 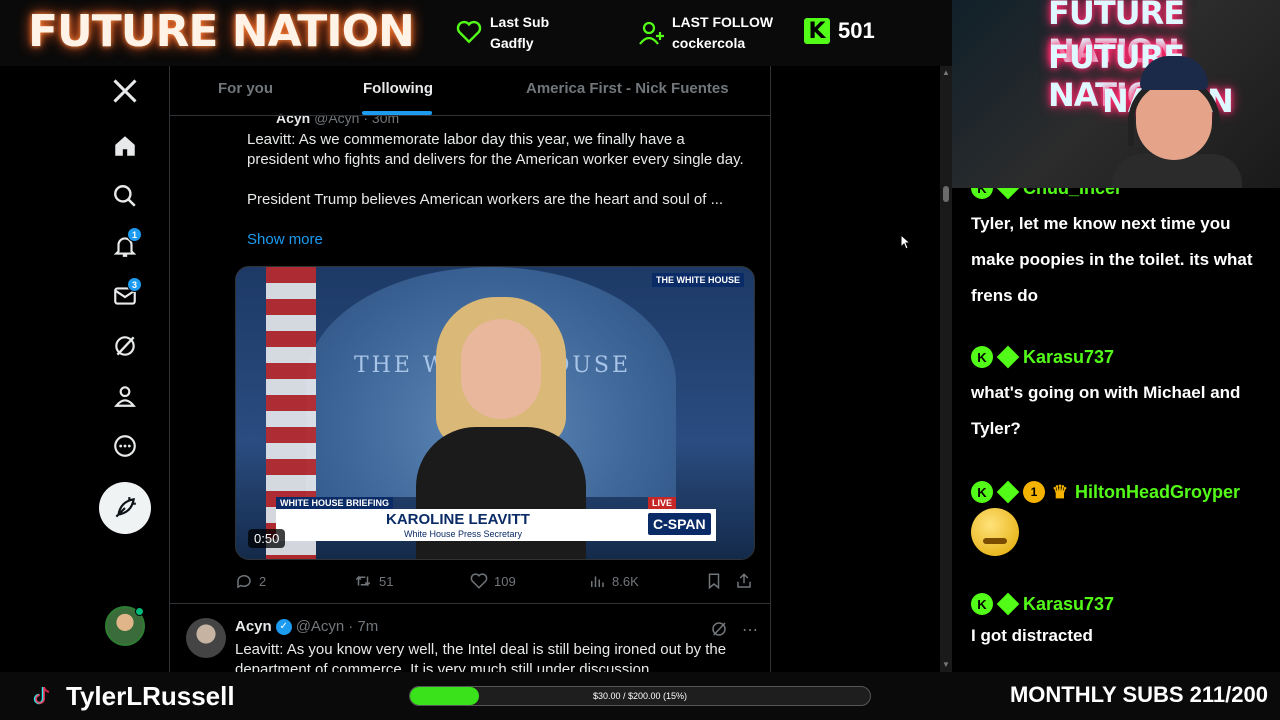 What do you see at coordinates (662, 503) in the screenshot?
I see `live-tag: LIVE` at bounding box center [662, 503].